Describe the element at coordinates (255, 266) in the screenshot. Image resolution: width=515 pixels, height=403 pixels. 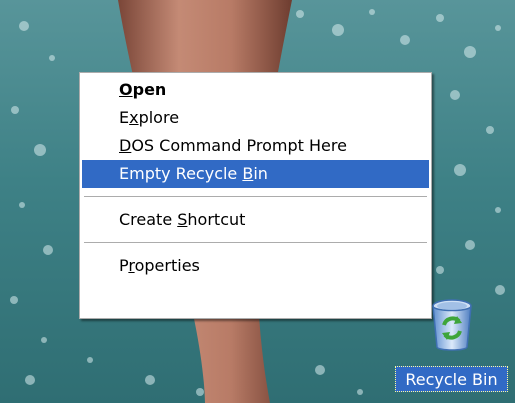
I see `menu-item-properties: Properties` at that location.